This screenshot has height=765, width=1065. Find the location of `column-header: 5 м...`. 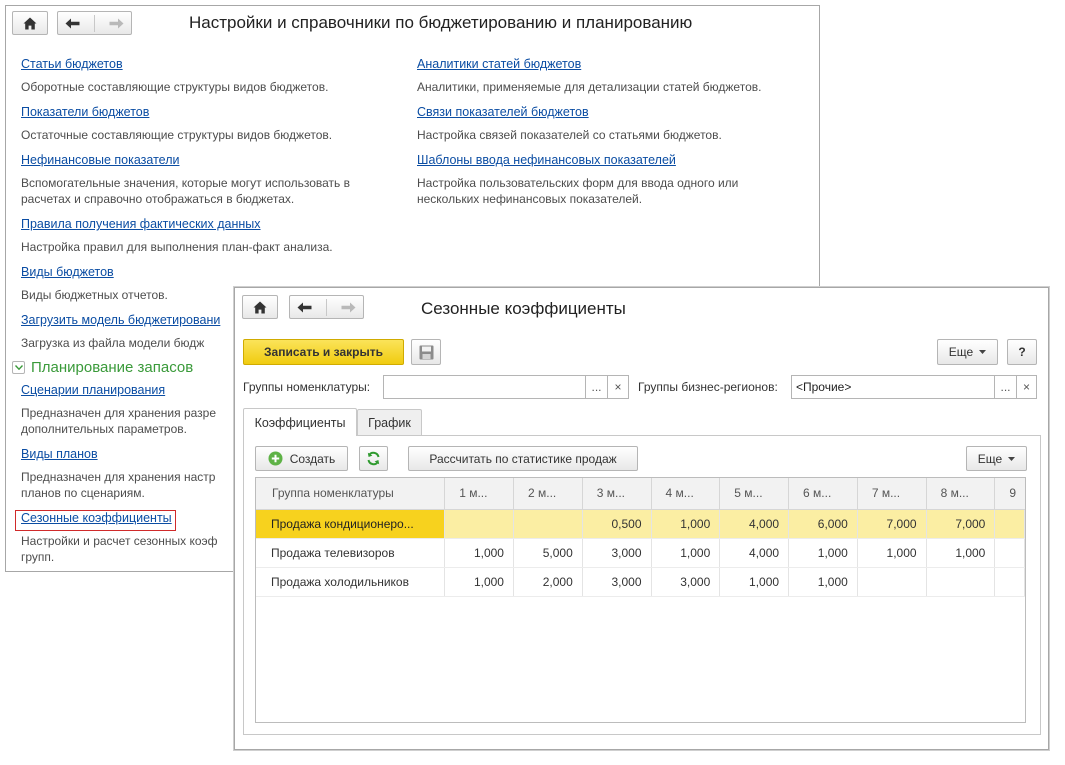

column-header: 5 м... is located at coordinates (754, 494).